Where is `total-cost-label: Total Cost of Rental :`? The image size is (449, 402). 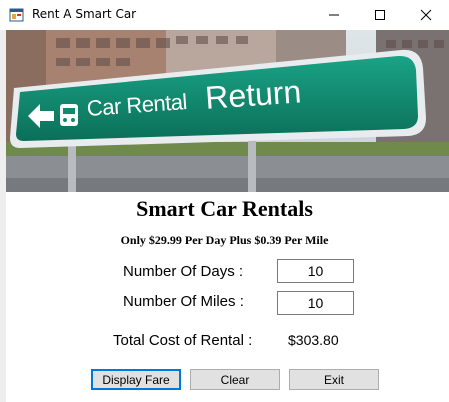
total-cost-label: Total Cost of Rental : is located at coordinates (183, 340).